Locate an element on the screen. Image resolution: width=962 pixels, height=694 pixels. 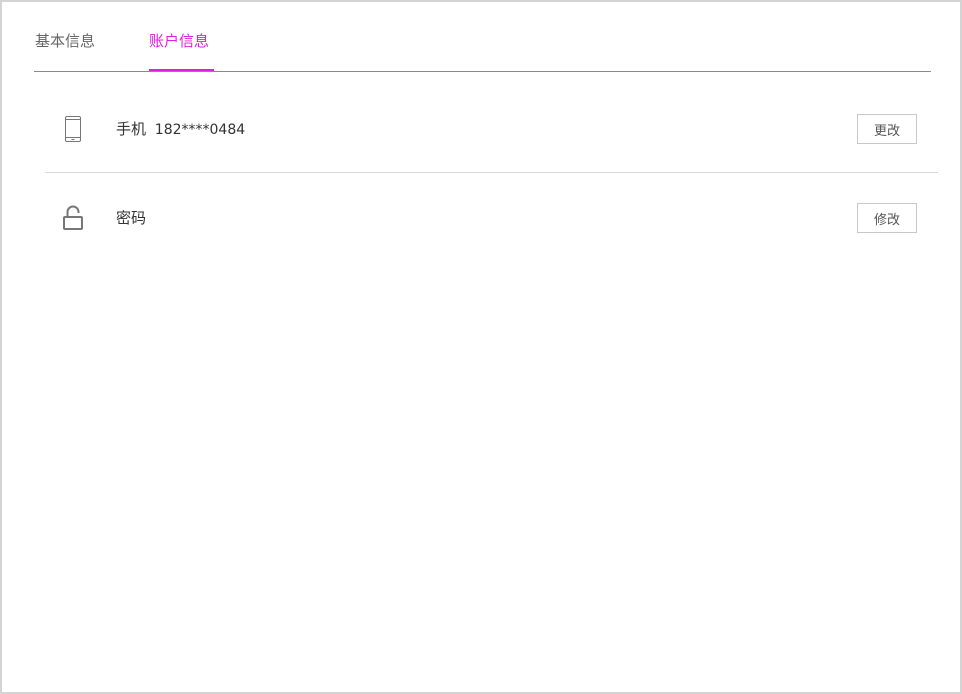
tab-account-info: 账户信息 is located at coordinates (179, 41).